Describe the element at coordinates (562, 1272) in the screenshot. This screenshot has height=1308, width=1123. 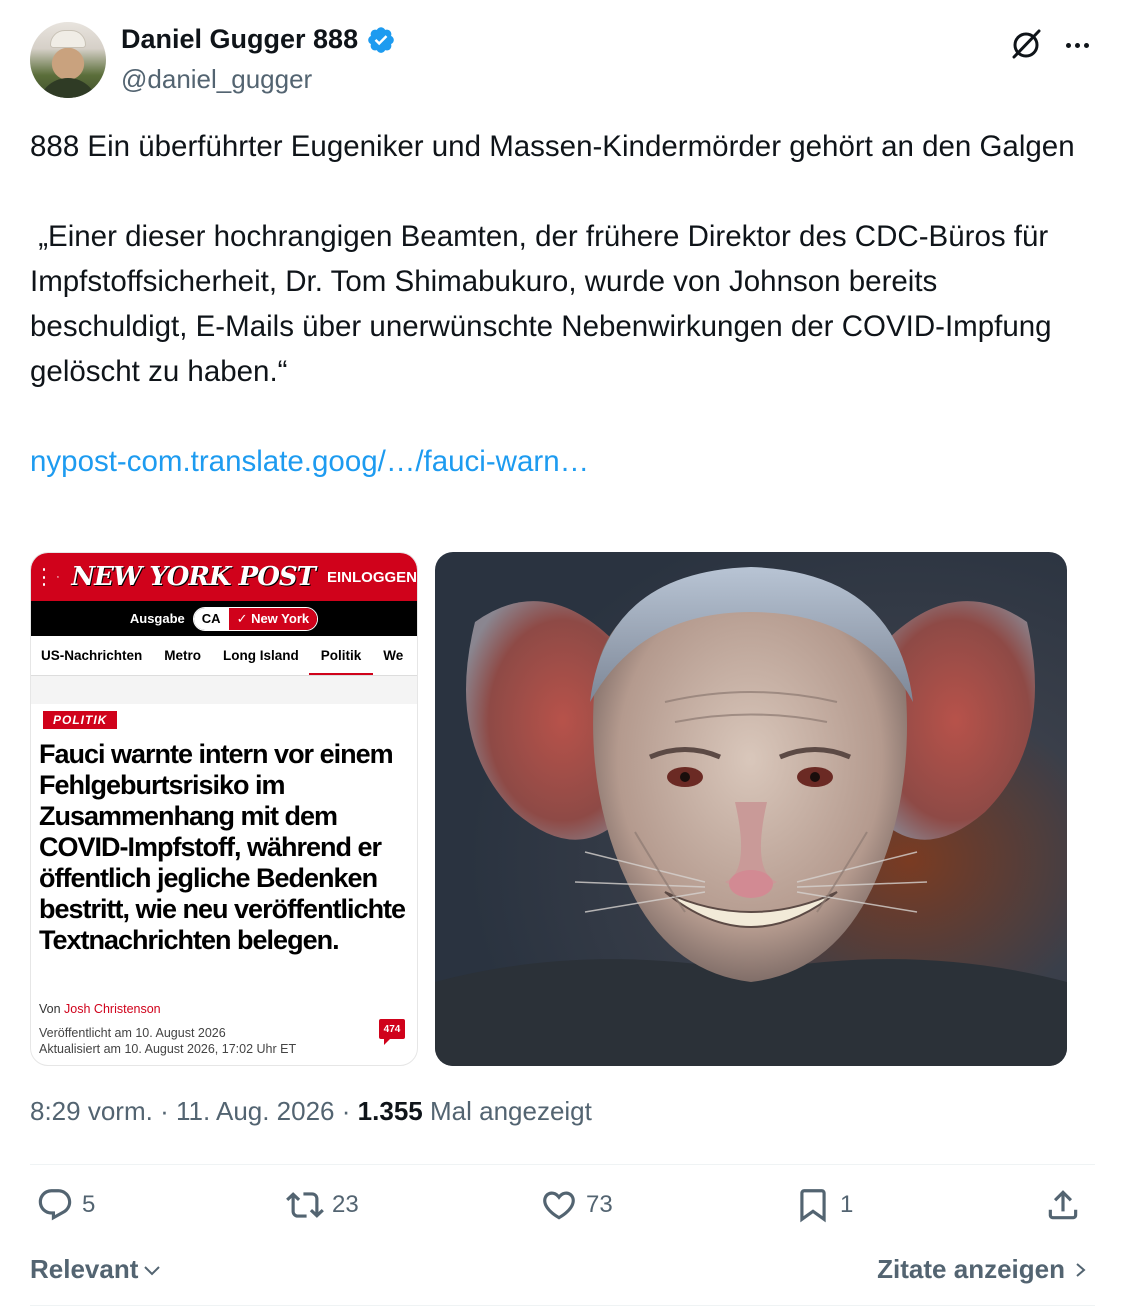
I see `replies-controls: Relevant Zitate anzeigen` at that location.